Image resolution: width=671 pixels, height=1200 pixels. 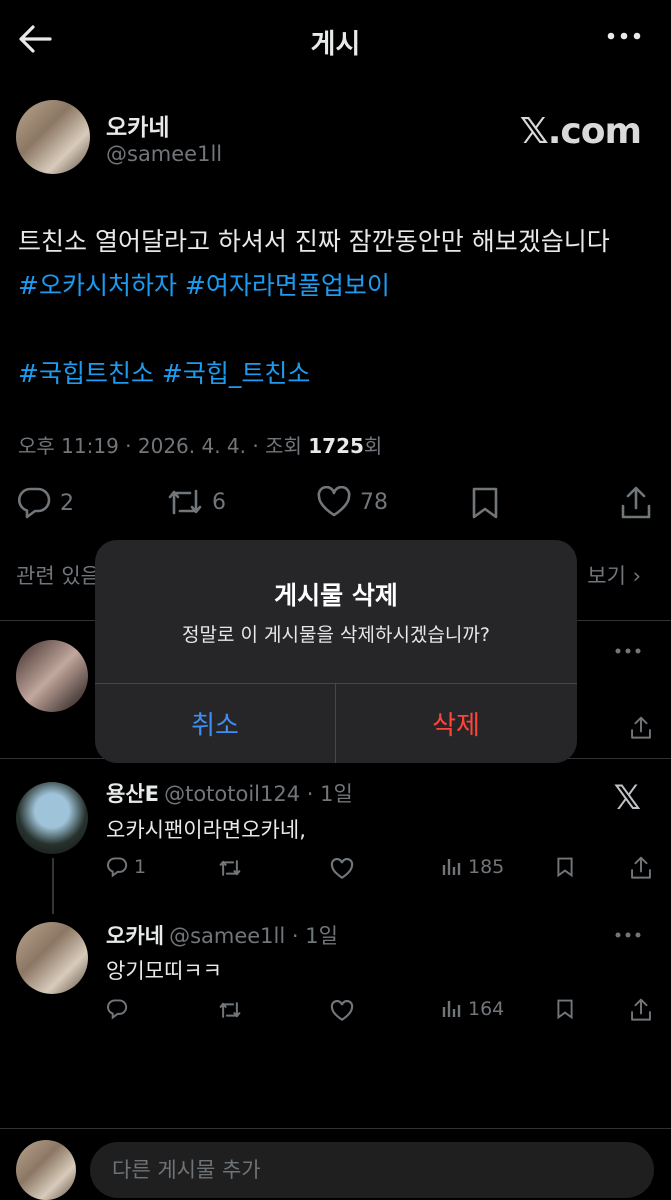 I want to click on repost-count: 6, so click(x=219, y=502).